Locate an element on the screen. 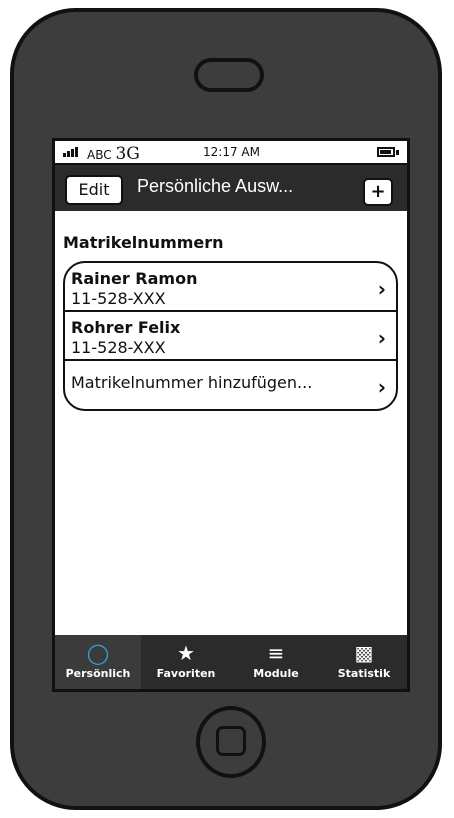 The image size is (454, 818). add-button: + is located at coordinates (378, 192).